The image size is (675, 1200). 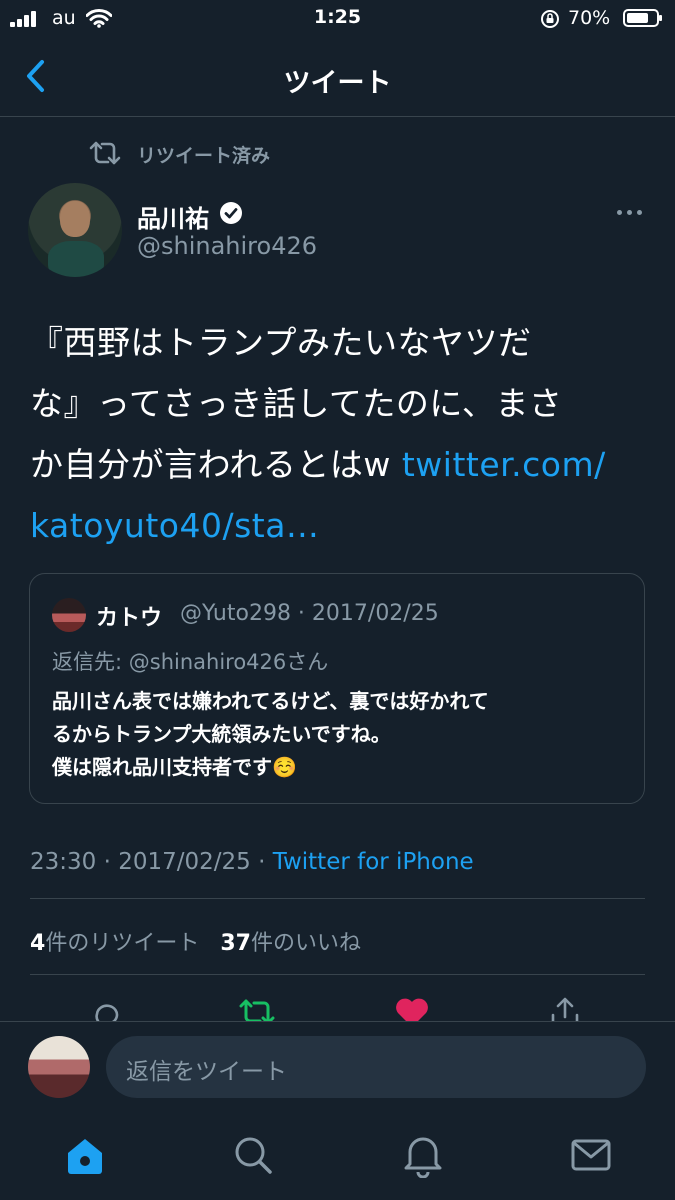 What do you see at coordinates (412, 1009) in the screenshot?
I see `like-heart-icon` at bounding box center [412, 1009].